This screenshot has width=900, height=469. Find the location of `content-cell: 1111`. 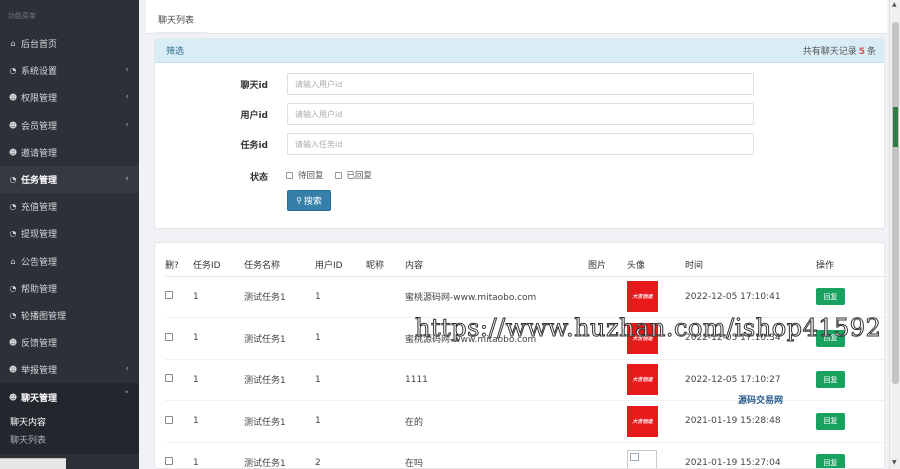

content-cell: 1111 is located at coordinates (496, 380).